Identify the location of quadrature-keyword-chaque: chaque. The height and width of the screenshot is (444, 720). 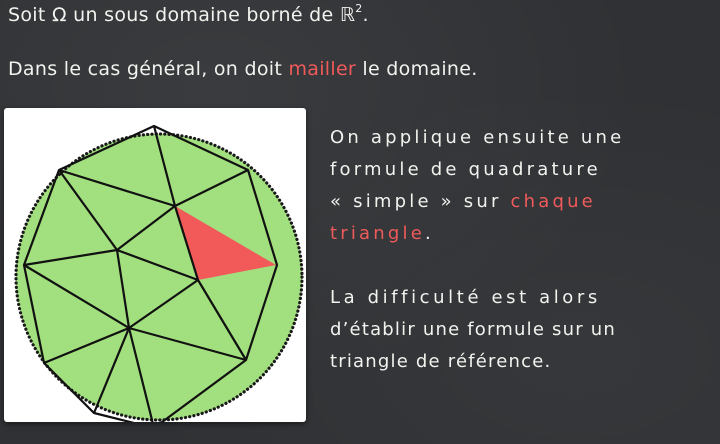
(553, 201).